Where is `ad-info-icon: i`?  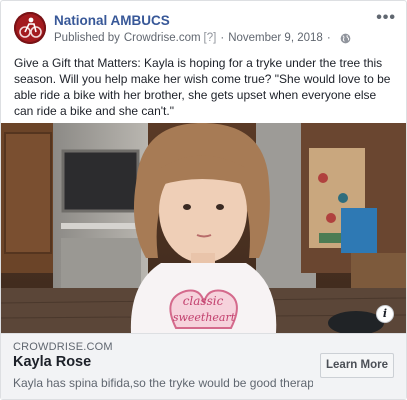 ad-info-icon: i is located at coordinates (385, 314).